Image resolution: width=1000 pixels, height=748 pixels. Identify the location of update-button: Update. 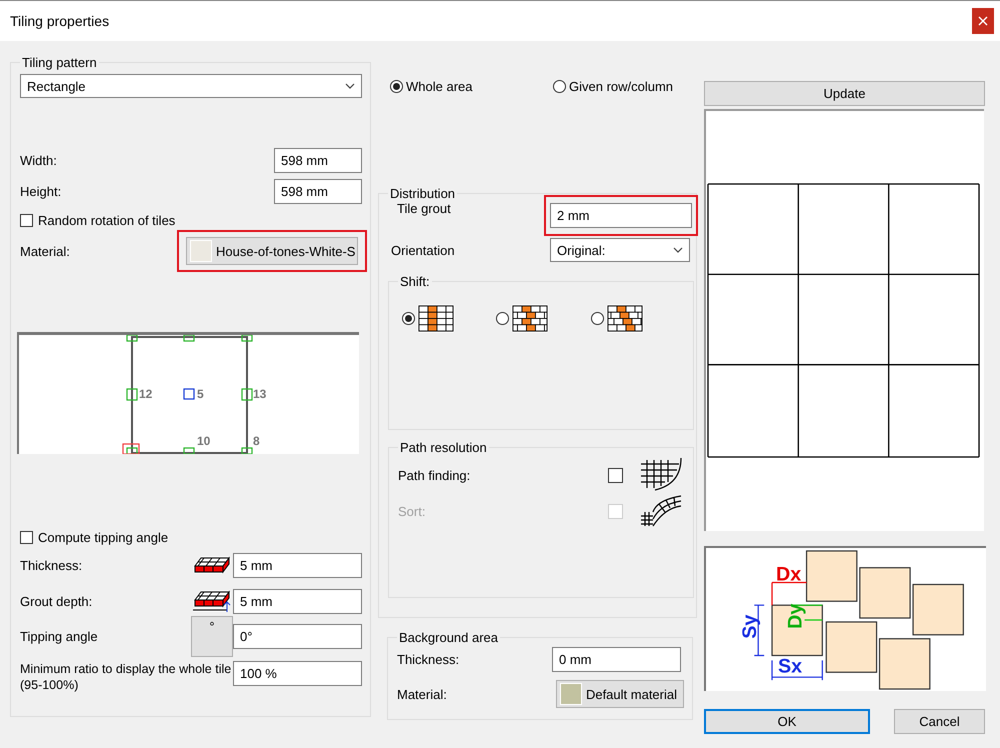
(844, 93).